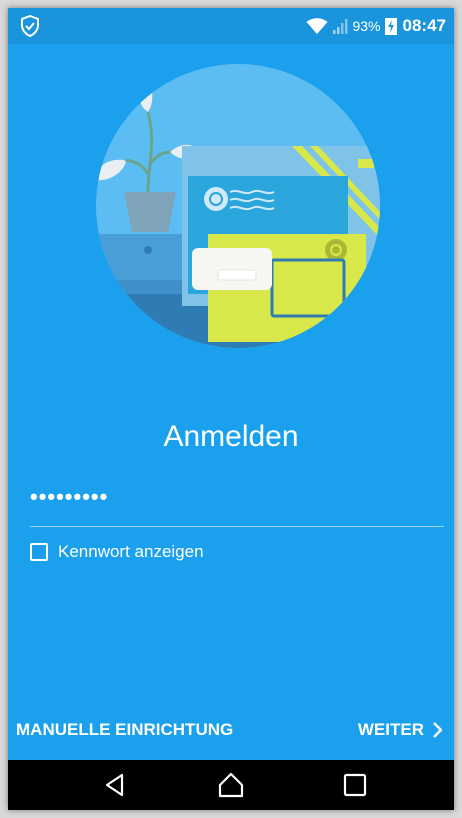 The image size is (462, 818). I want to click on password-field: •••••••••, so click(237, 504).